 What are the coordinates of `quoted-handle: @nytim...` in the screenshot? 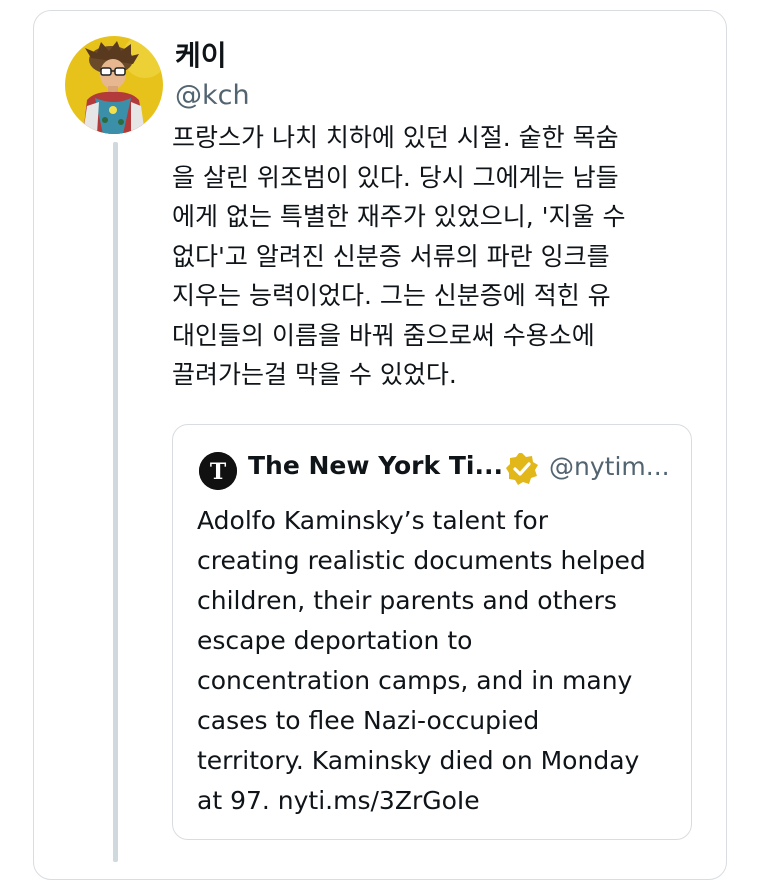 It's located at (609, 466).